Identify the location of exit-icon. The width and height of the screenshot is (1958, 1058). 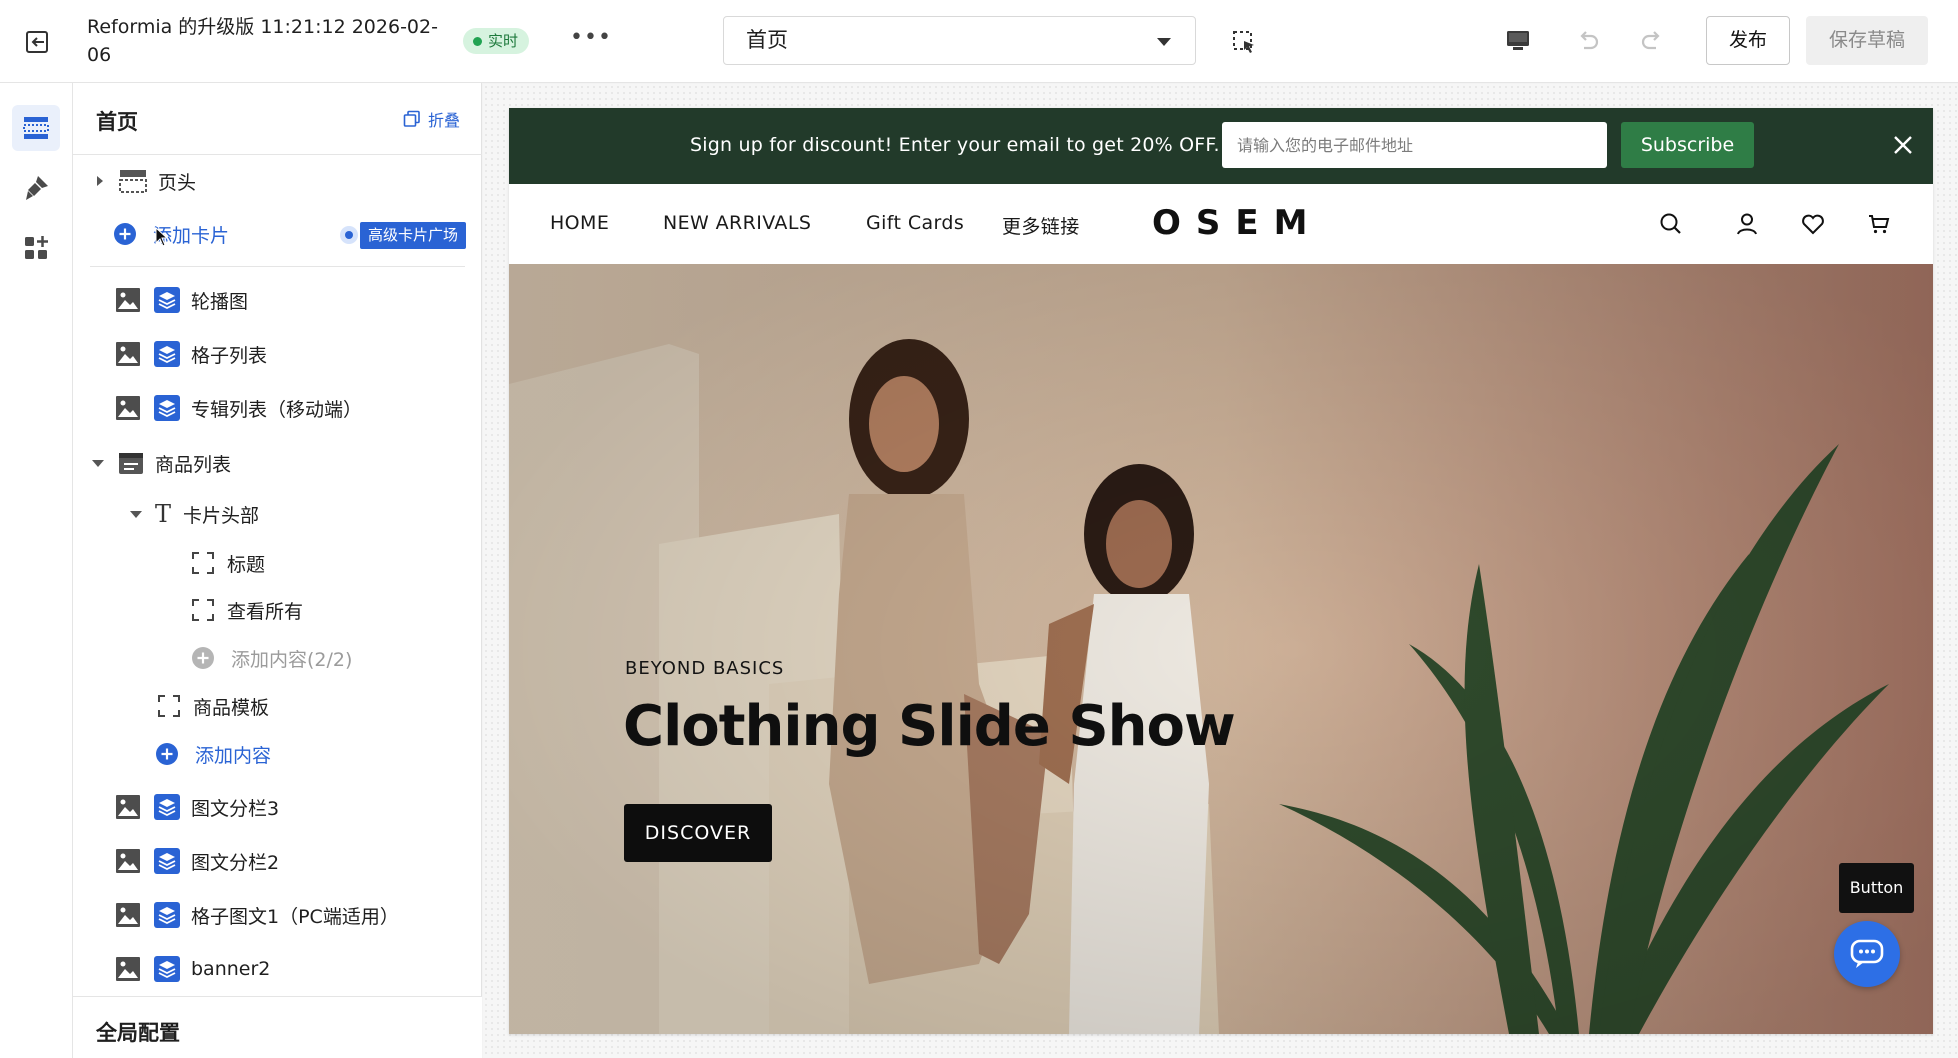
(37, 42).